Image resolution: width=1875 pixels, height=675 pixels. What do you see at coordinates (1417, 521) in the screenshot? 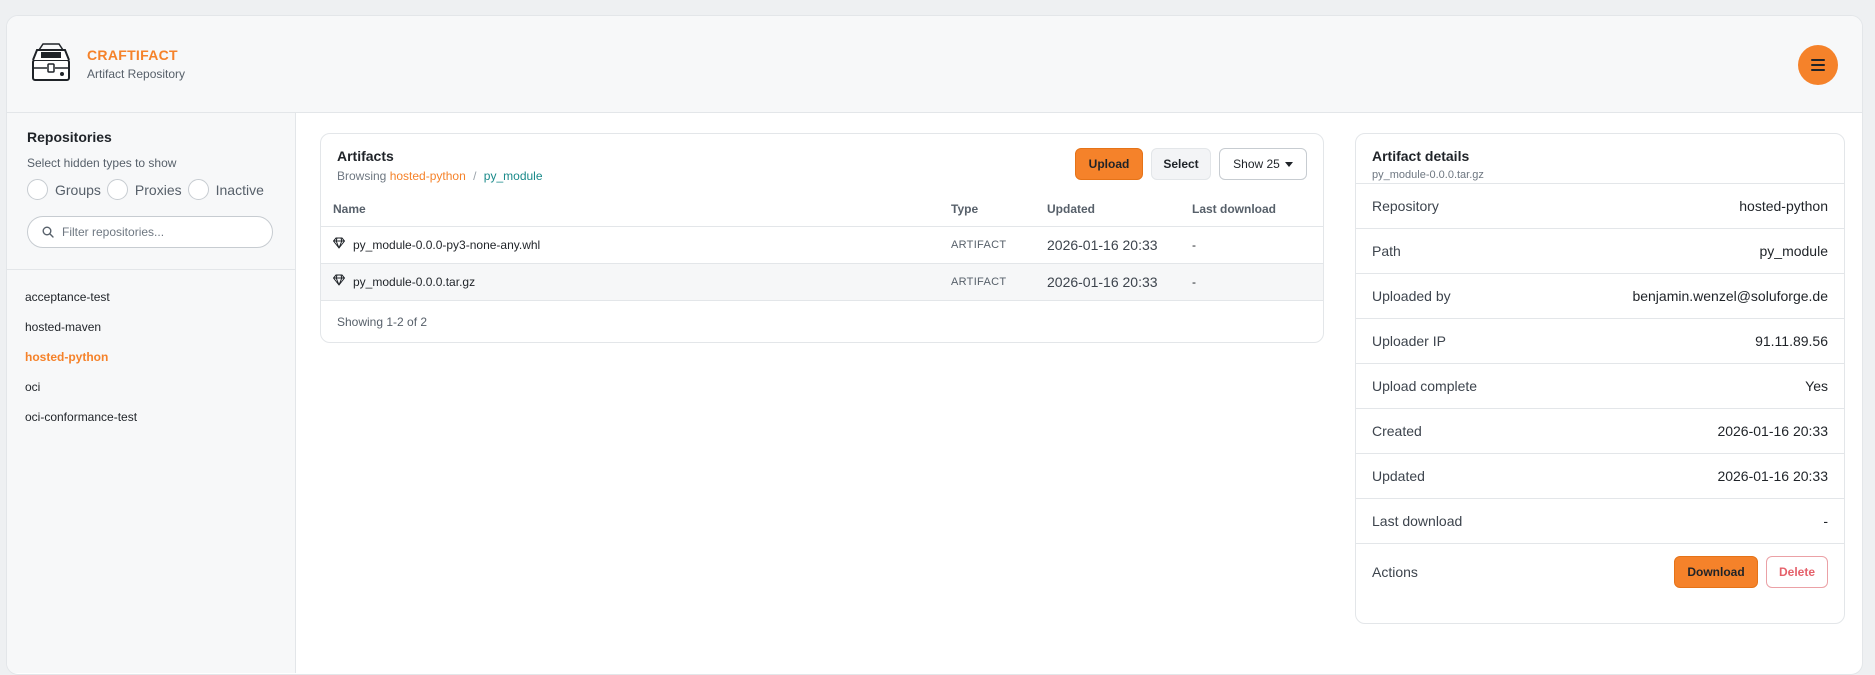
I see `detail-label: Last download` at bounding box center [1417, 521].